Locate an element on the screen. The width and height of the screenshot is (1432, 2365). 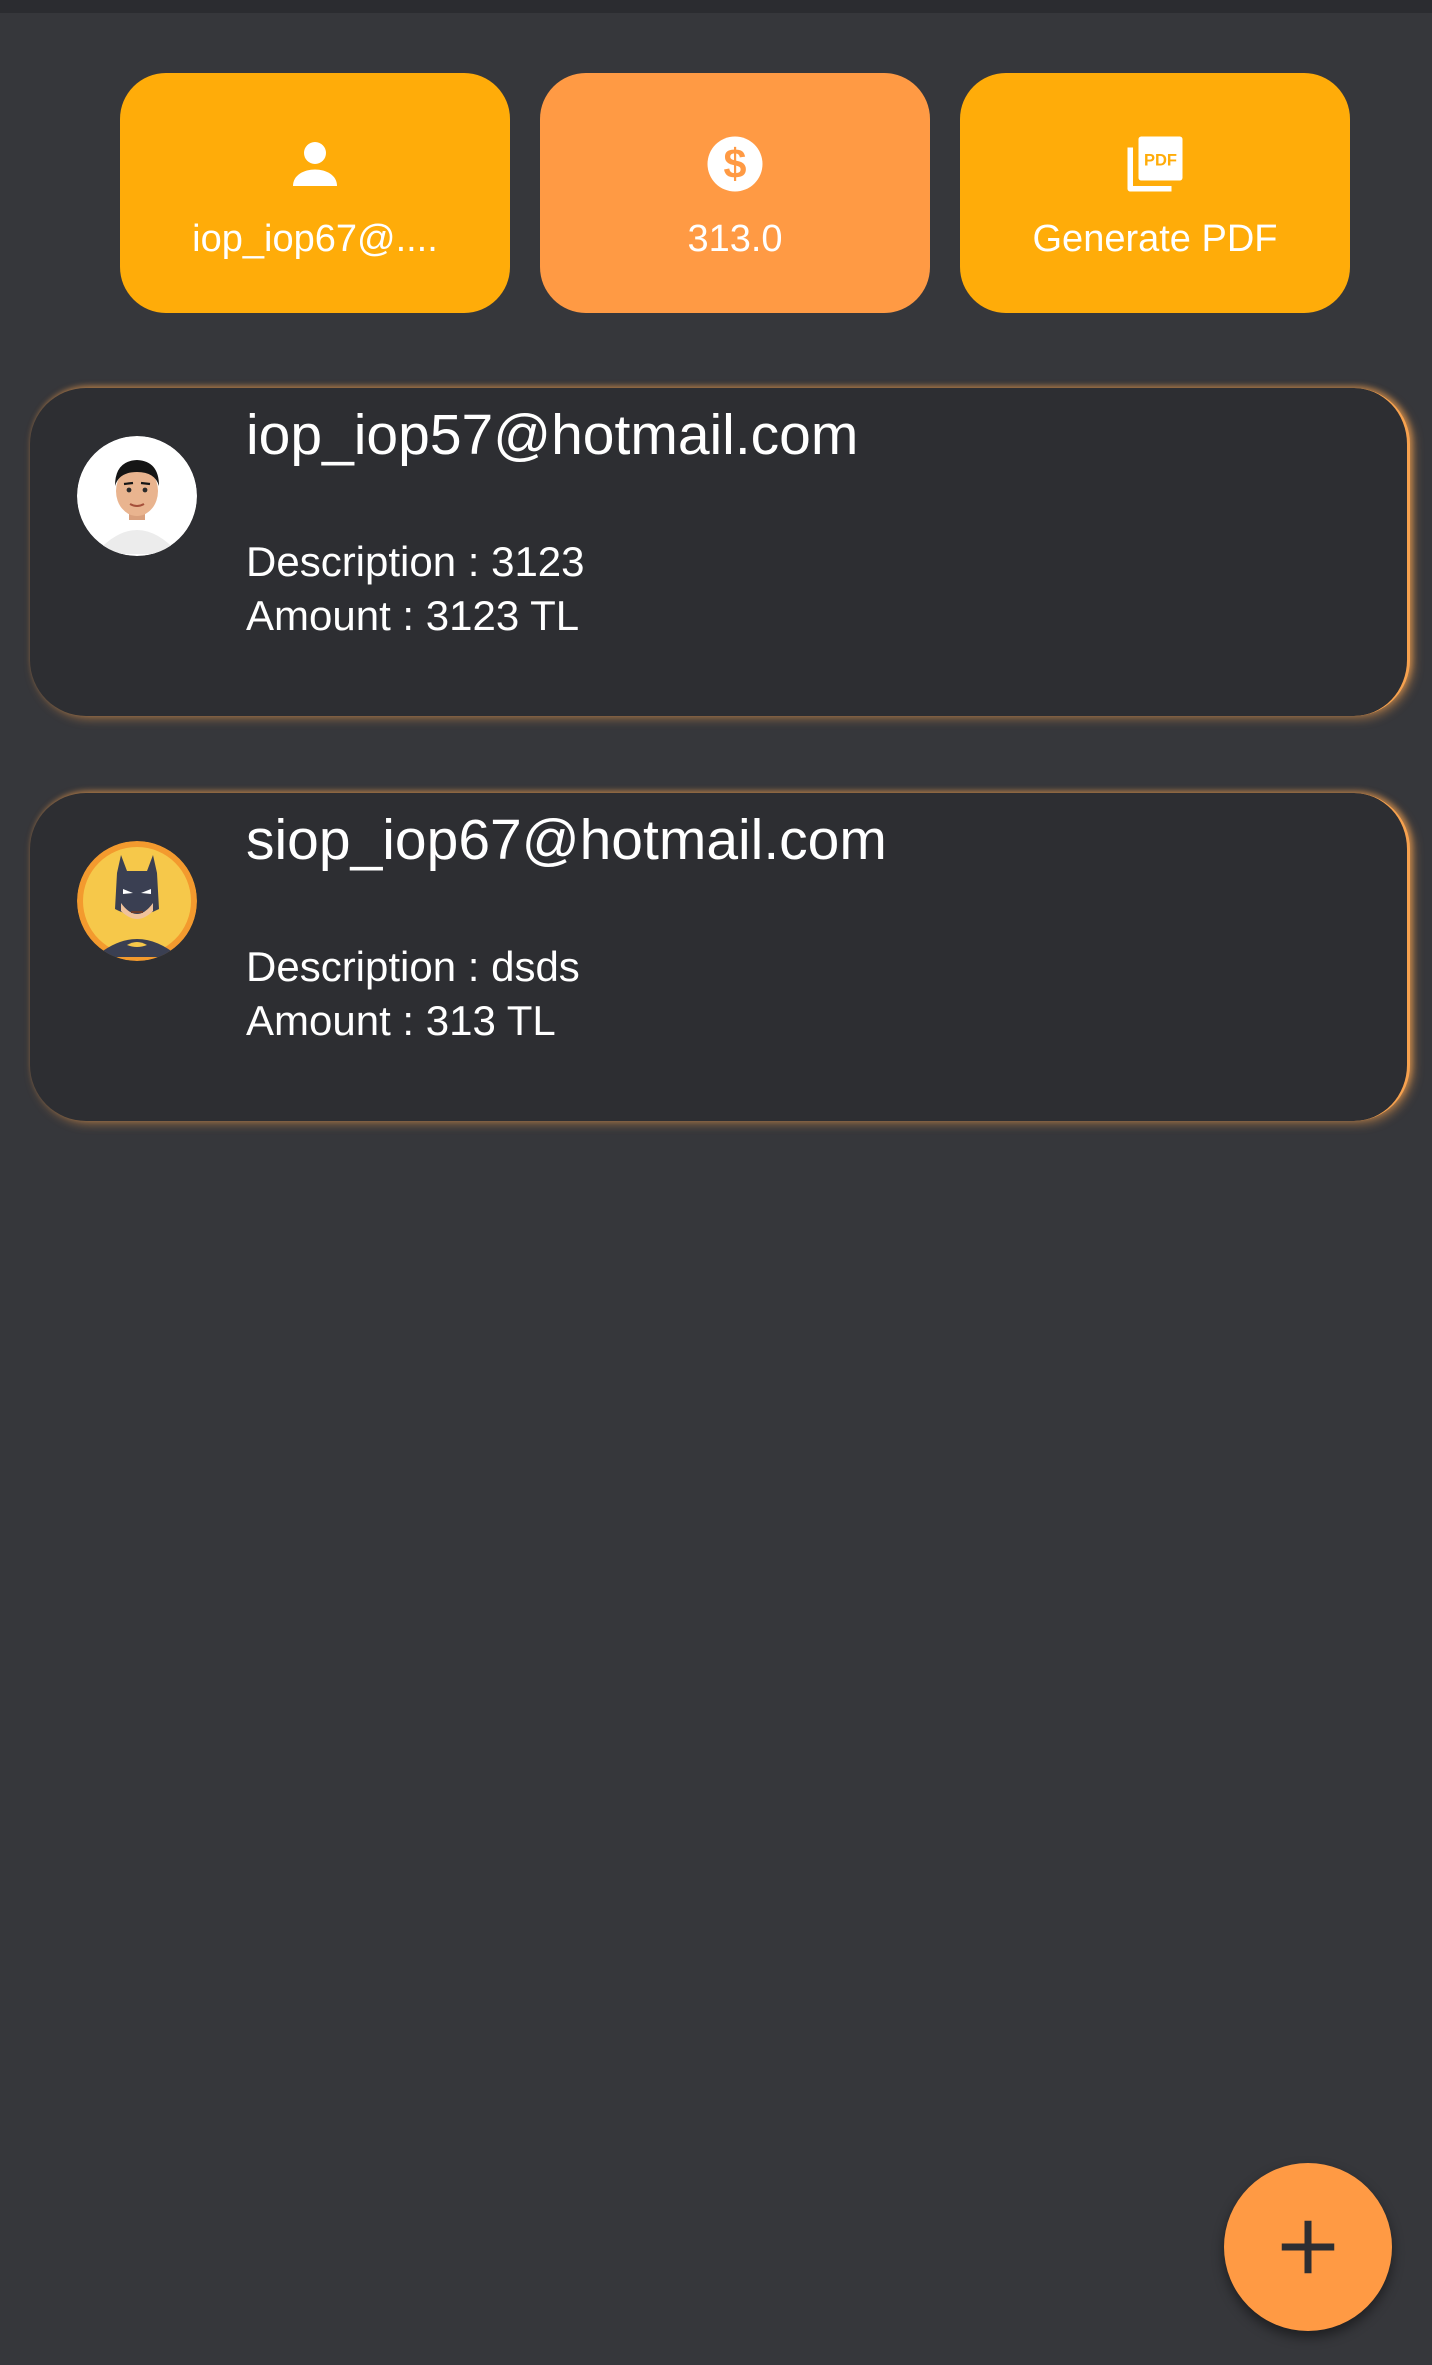
total-amount-button: $ 313.0 is located at coordinates (735, 193).